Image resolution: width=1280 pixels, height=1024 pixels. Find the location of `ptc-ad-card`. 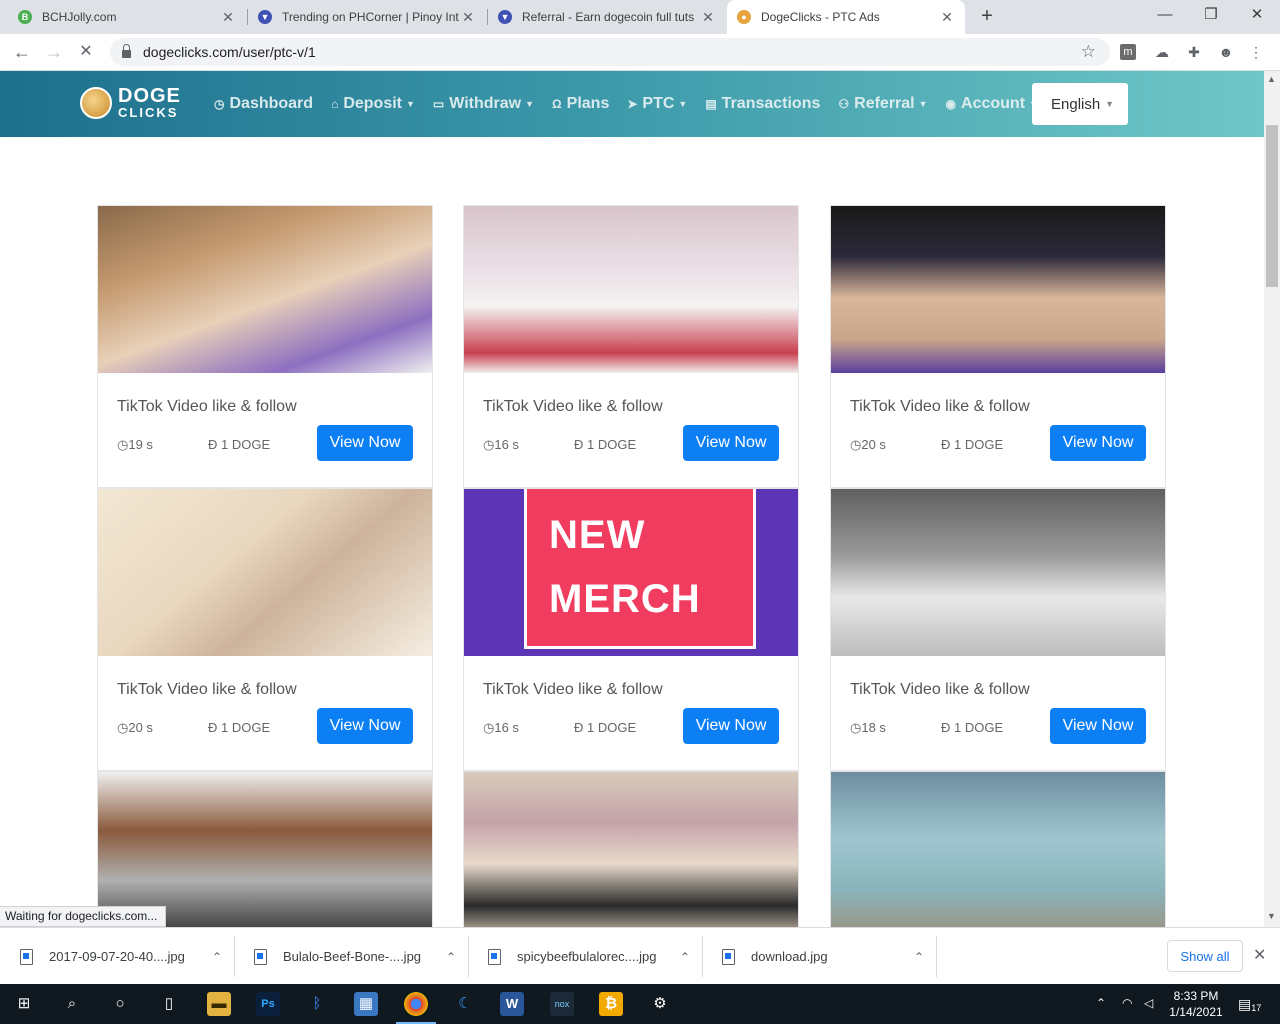

ptc-ad-card is located at coordinates (998, 849).